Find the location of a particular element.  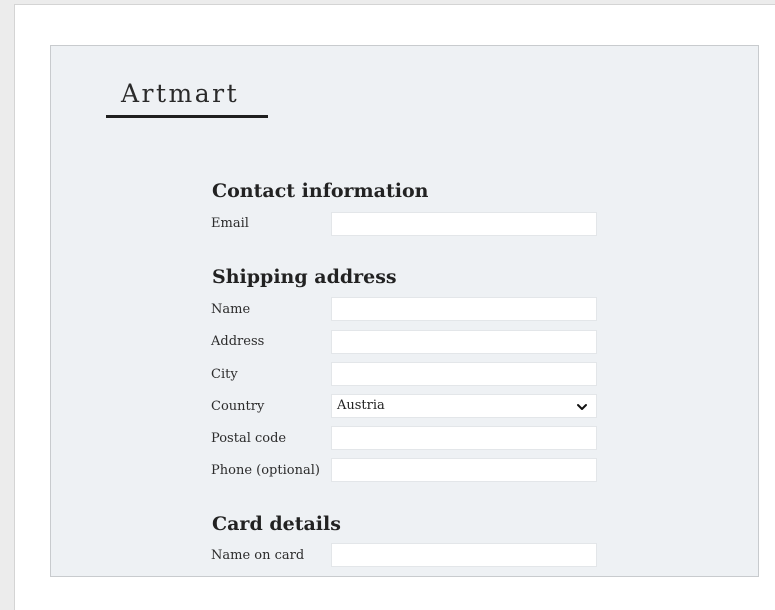

name-on-card-label: Name on card is located at coordinates (258, 555).